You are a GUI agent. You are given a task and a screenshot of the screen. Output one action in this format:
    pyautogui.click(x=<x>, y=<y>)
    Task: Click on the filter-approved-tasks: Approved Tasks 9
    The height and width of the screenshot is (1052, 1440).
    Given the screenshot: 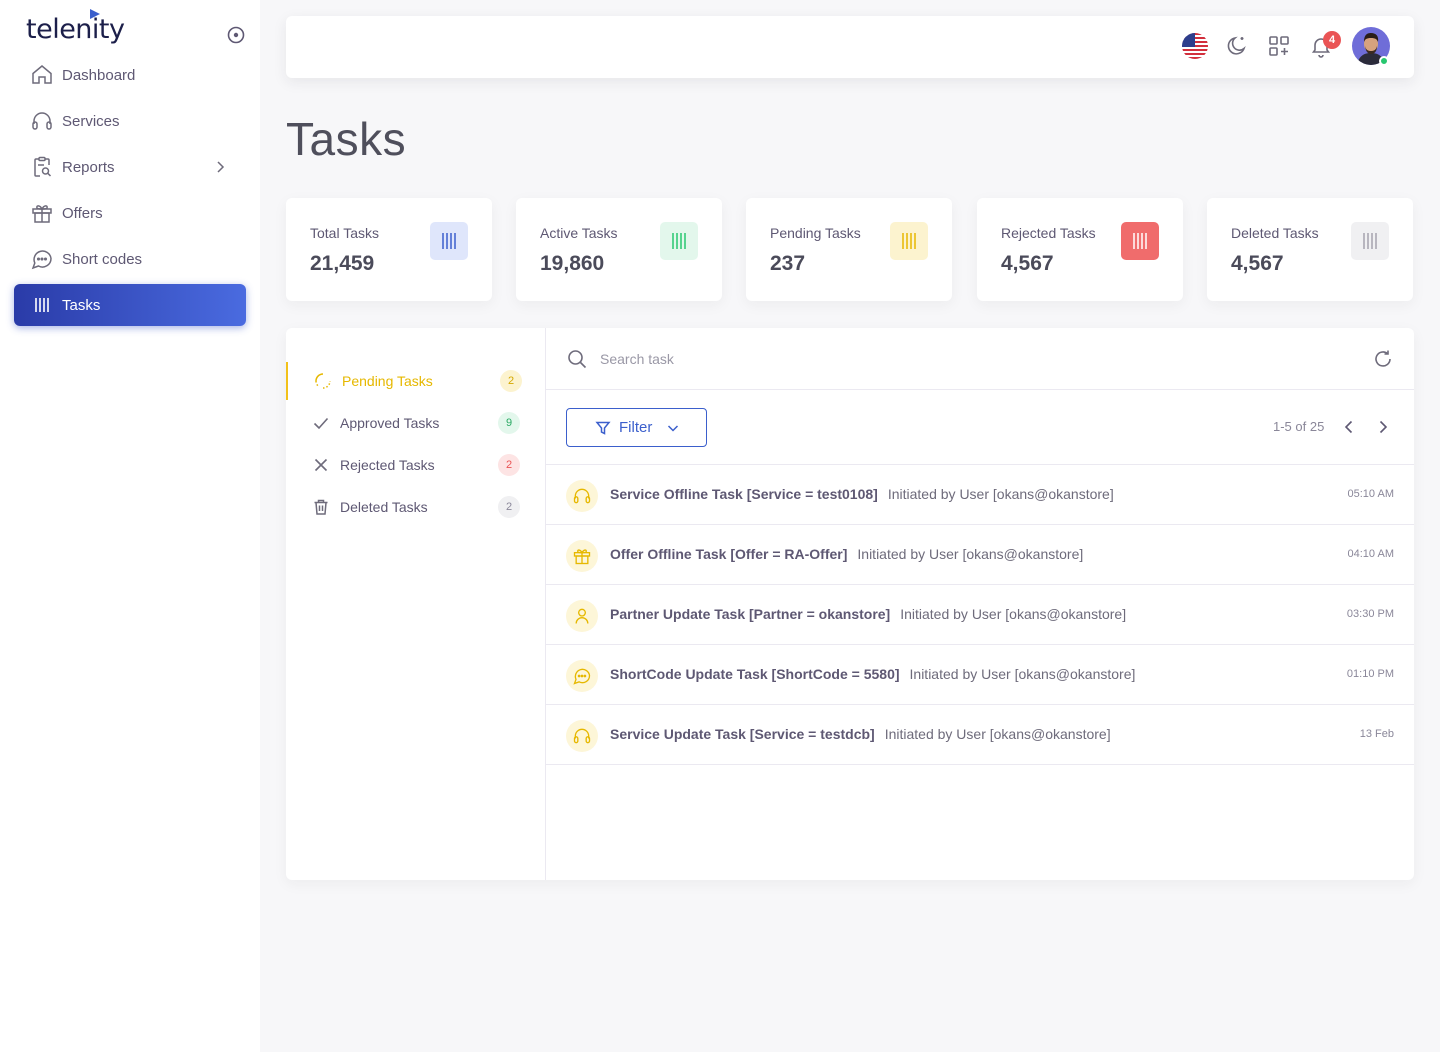 What is the action you would take?
    pyautogui.click(x=415, y=423)
    